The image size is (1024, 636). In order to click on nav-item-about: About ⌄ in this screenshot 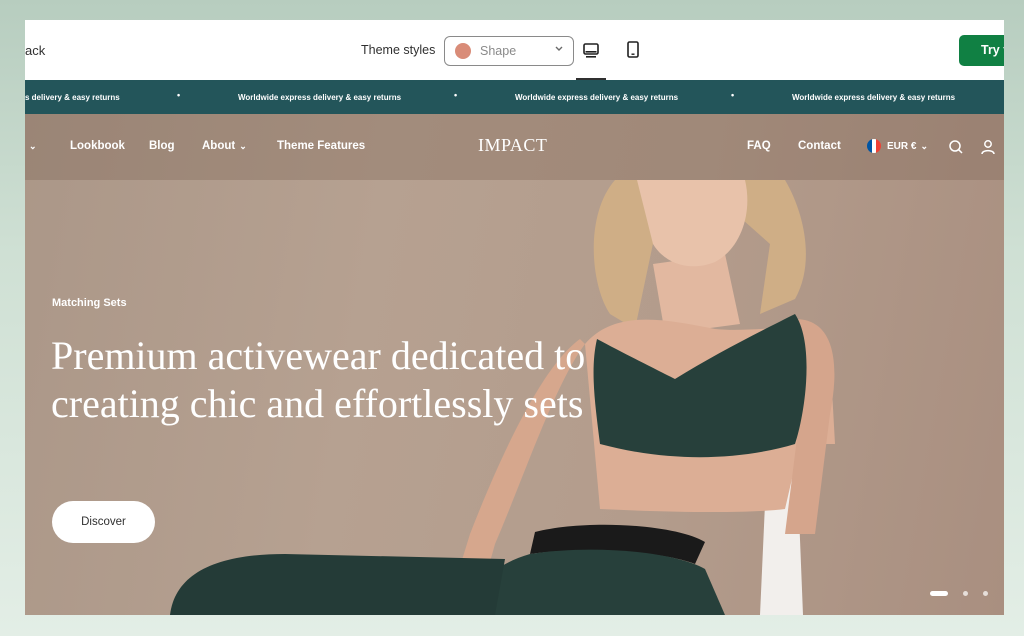, I will do `click(224, 146)`.